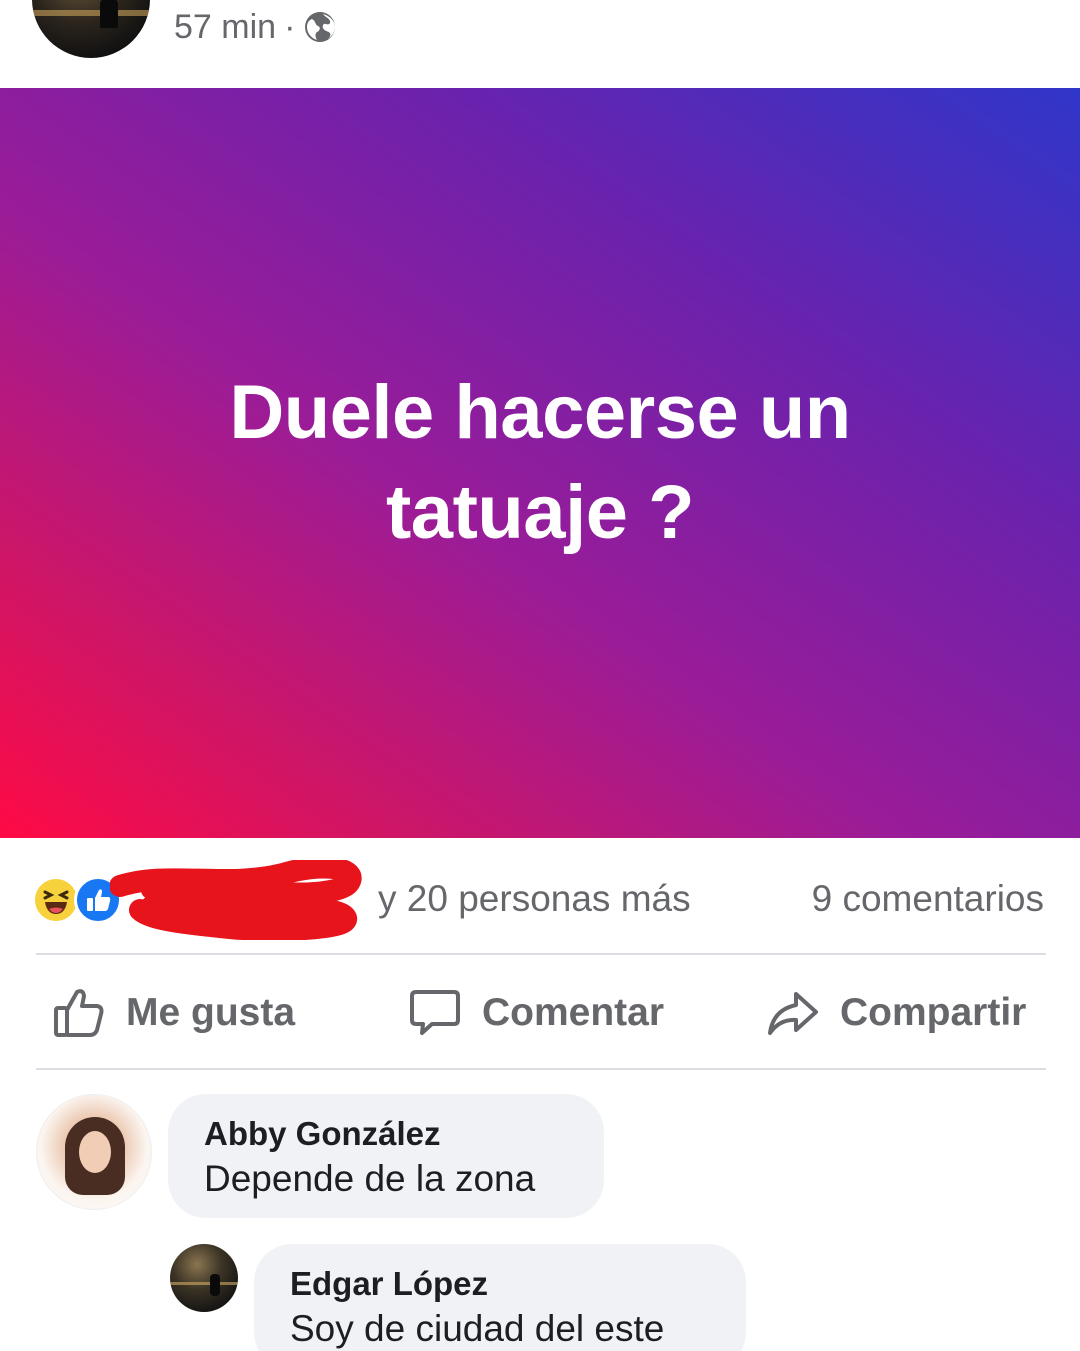 The height and width of the screenshot is (1351, 1080). I want to click on haha-icon, so click(56, 900).